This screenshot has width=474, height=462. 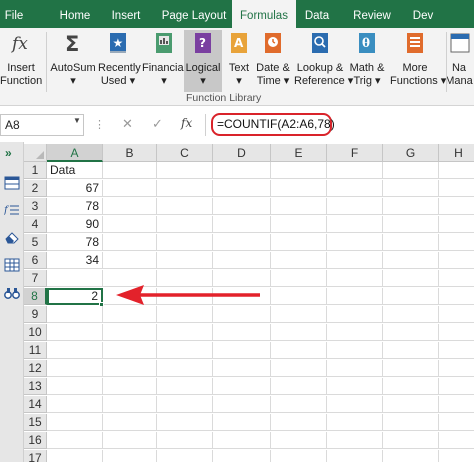 What do you see at coordinates (35, 368) in the screenshot?
I see `row-header-12: 12` at bounding box center [35, 368].